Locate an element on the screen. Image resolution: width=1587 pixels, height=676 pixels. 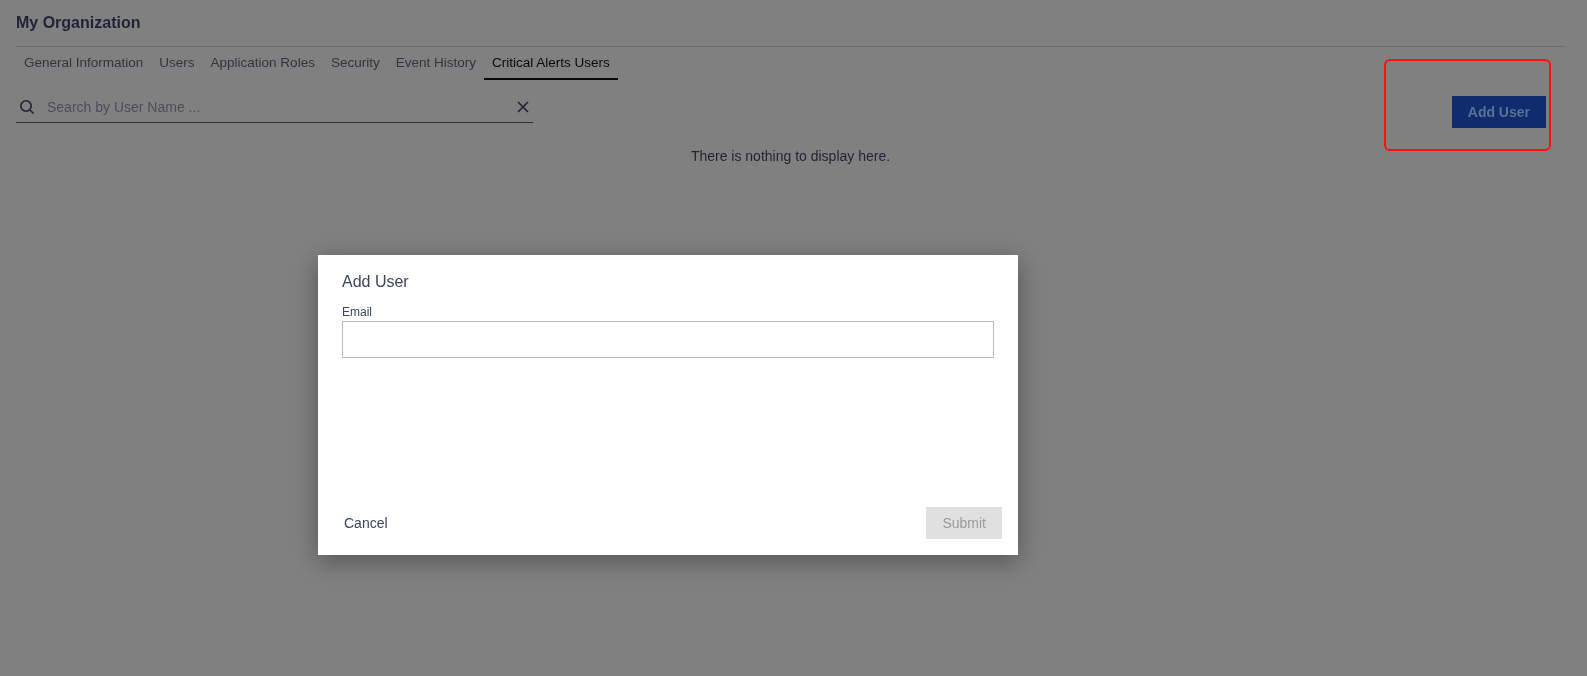
email-field is located at coordinates (668, 339).